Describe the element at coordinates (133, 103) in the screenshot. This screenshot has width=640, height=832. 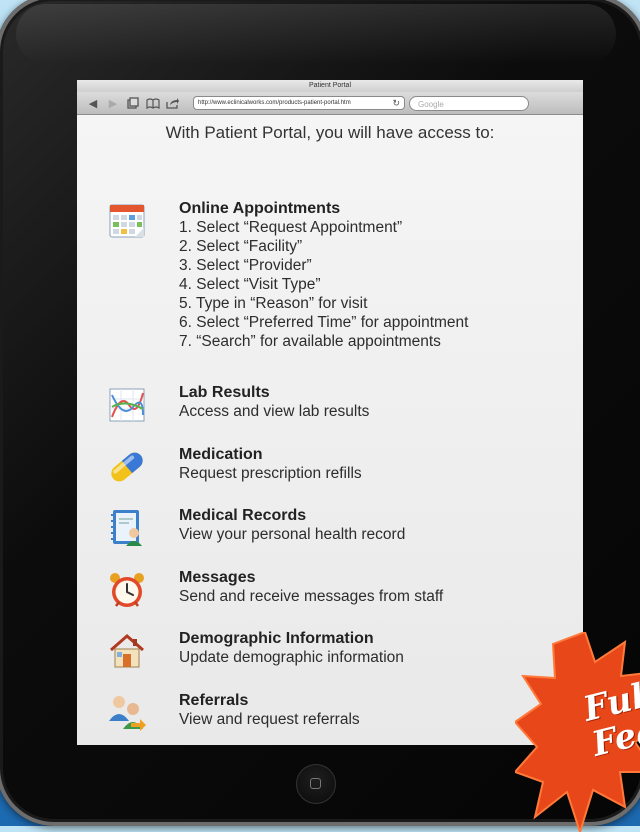
I see `tabs-icon` at that location.